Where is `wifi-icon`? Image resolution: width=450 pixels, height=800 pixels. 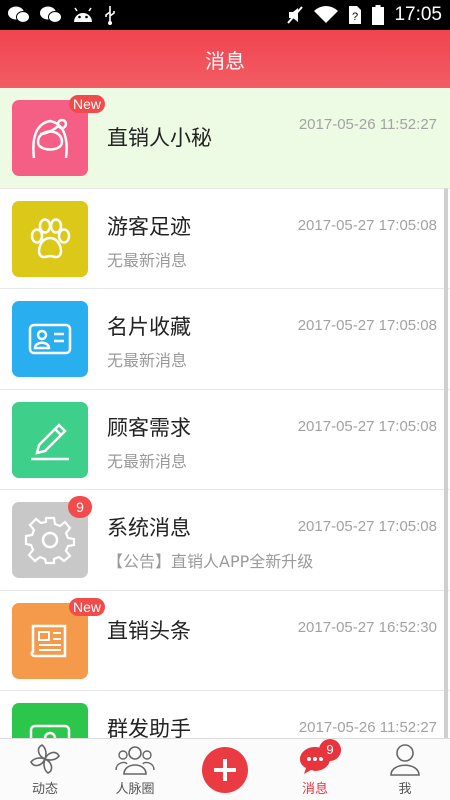 wifi-icon is located at coordinates (326, 15).